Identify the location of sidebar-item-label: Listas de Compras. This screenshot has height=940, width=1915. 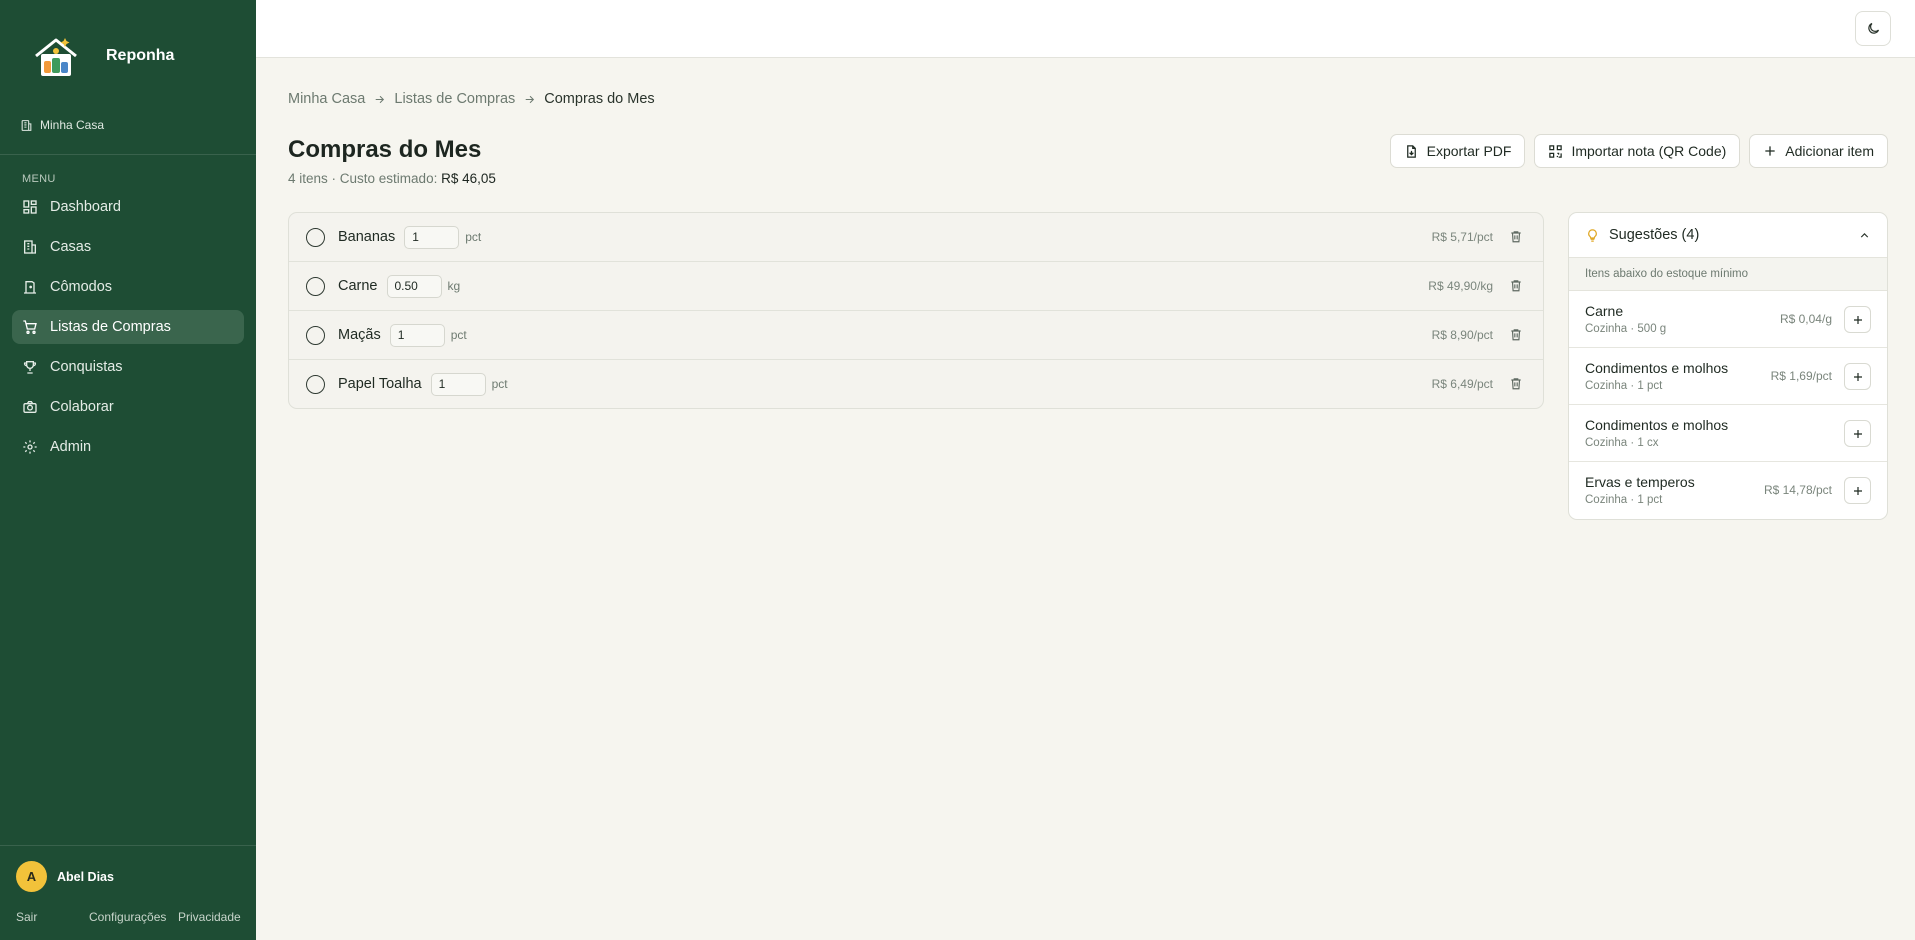
(110, 327).